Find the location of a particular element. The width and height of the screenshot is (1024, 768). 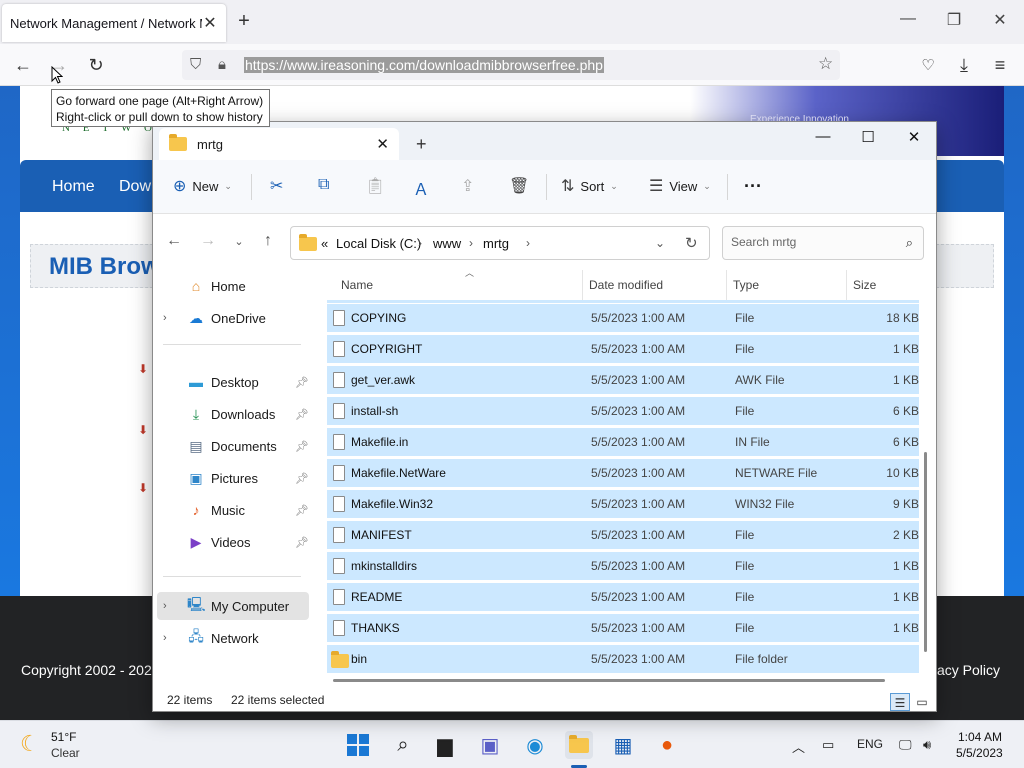

column-header-type: Type is located at coordinates (787, 285).